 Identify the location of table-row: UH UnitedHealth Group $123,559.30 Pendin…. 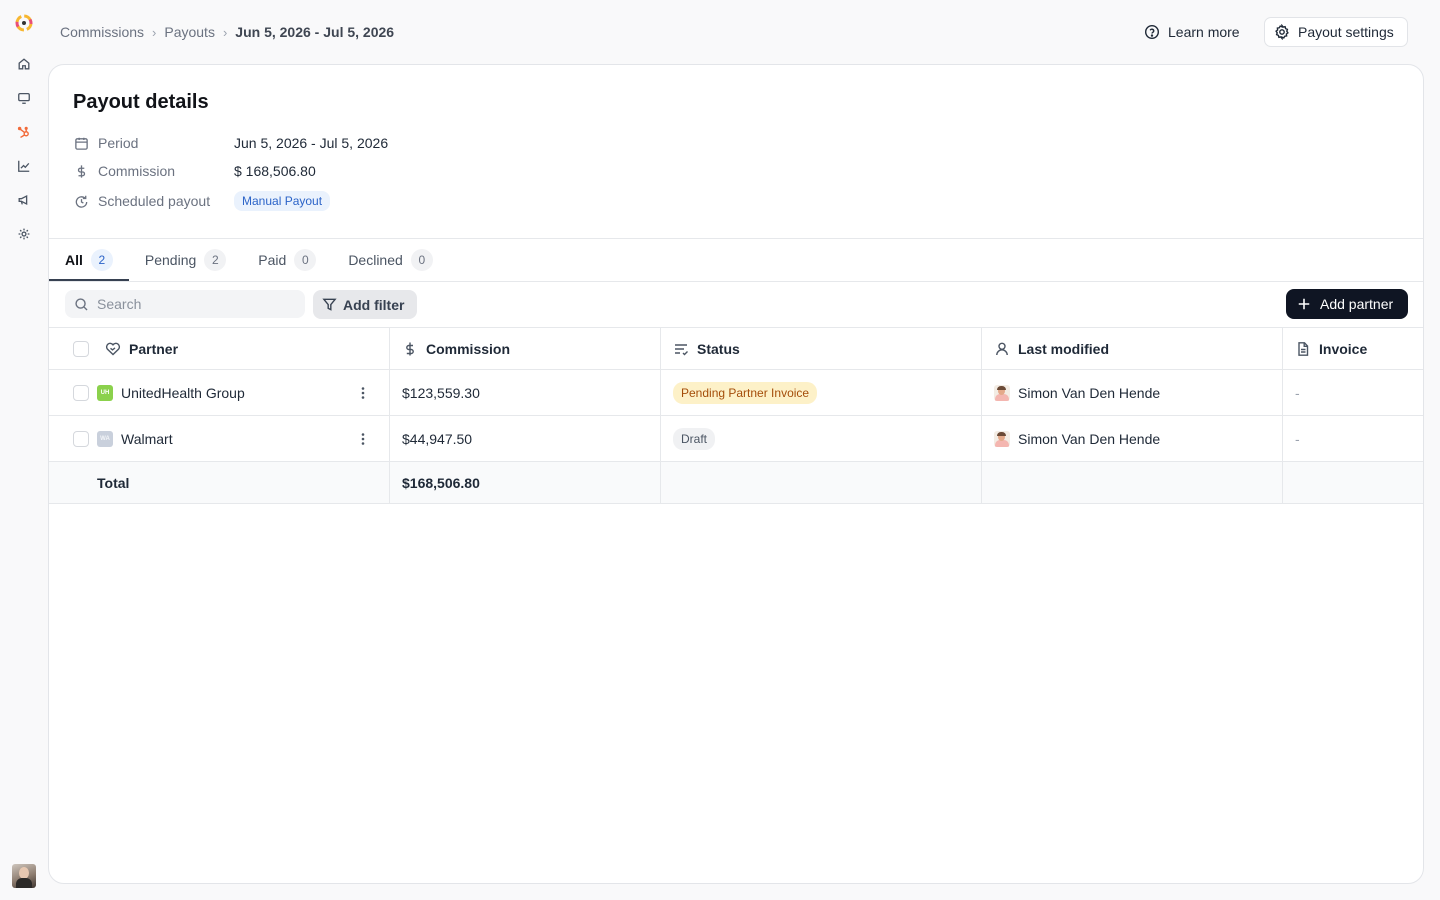
(736, 393).